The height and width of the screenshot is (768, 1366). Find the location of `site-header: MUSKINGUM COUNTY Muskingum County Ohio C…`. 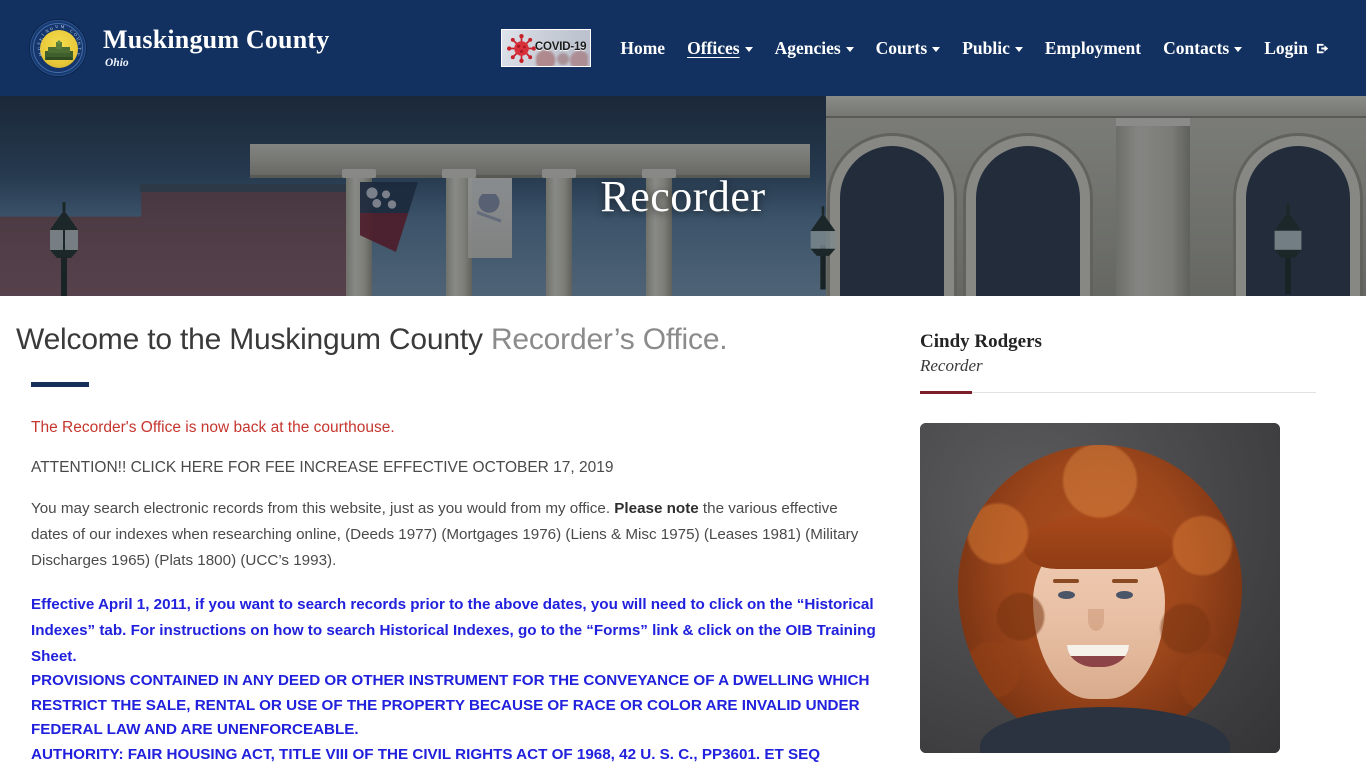

site-header: MUSKINGUM COUNTY Muskingum County Ohio C… is located at coordinates (683, 48).